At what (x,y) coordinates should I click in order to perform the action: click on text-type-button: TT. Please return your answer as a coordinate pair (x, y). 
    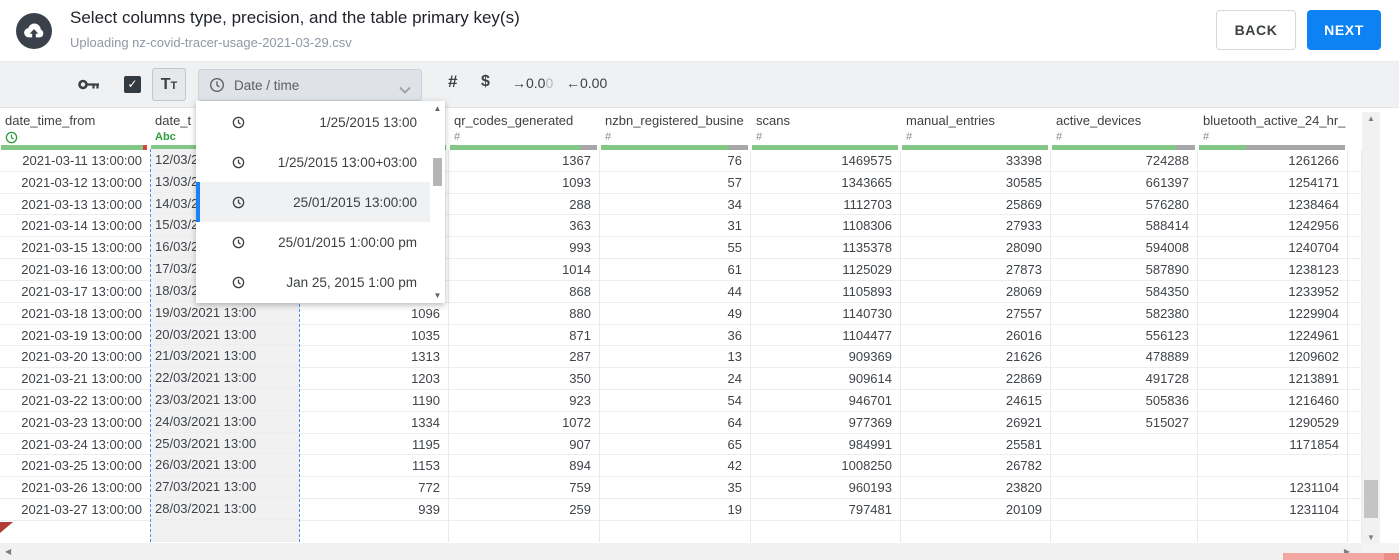
    Looking at the image, I should click on (169, 84).